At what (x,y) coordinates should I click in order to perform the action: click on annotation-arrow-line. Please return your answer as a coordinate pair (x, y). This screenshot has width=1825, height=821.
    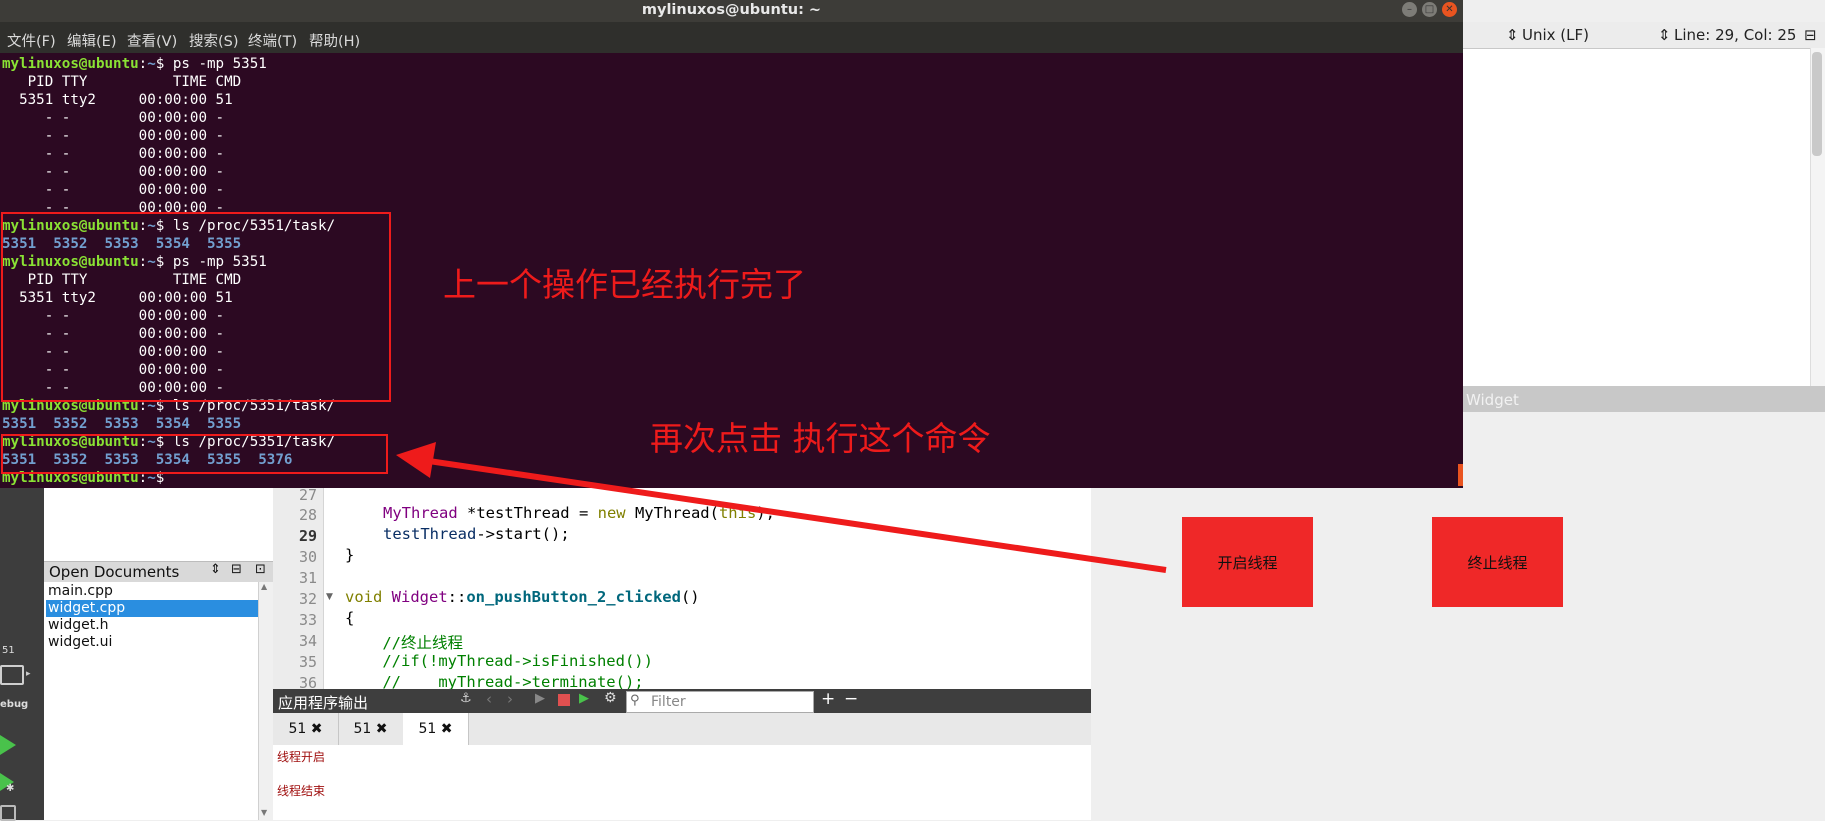
    Looking at the image, I should click on (794, 515).